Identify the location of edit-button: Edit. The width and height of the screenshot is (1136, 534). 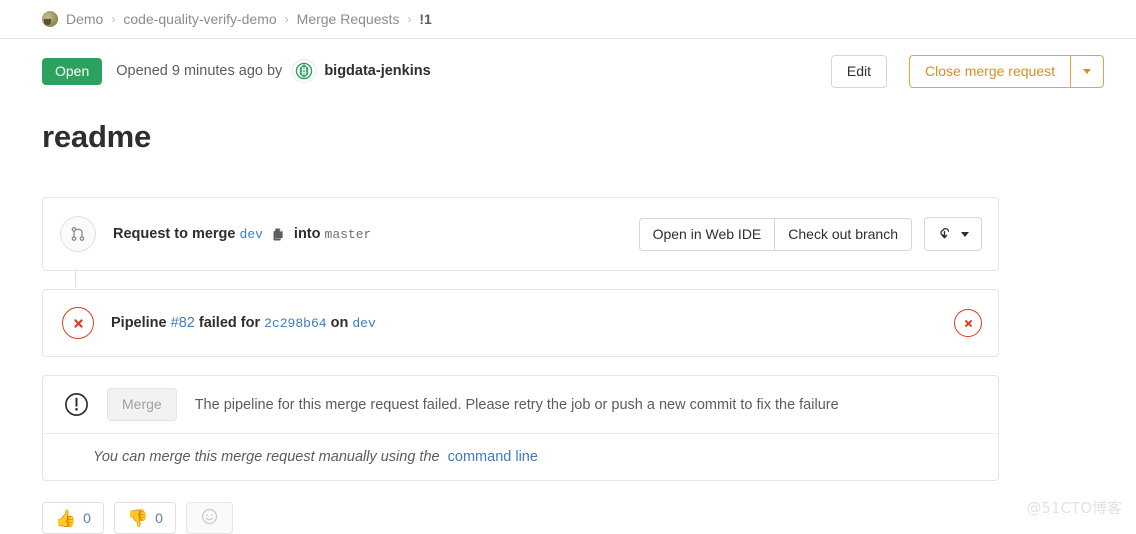
(859, 71).